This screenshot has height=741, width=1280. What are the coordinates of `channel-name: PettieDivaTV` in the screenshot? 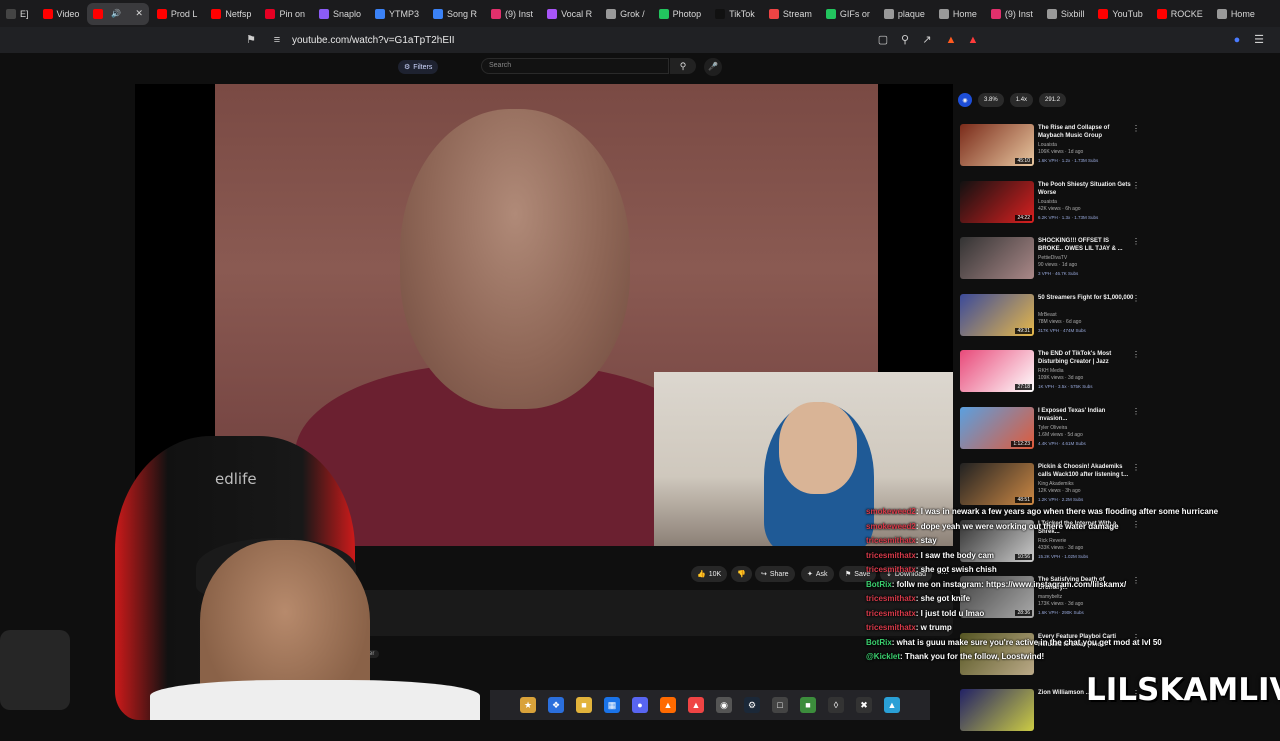 It's located at (1052, 258).